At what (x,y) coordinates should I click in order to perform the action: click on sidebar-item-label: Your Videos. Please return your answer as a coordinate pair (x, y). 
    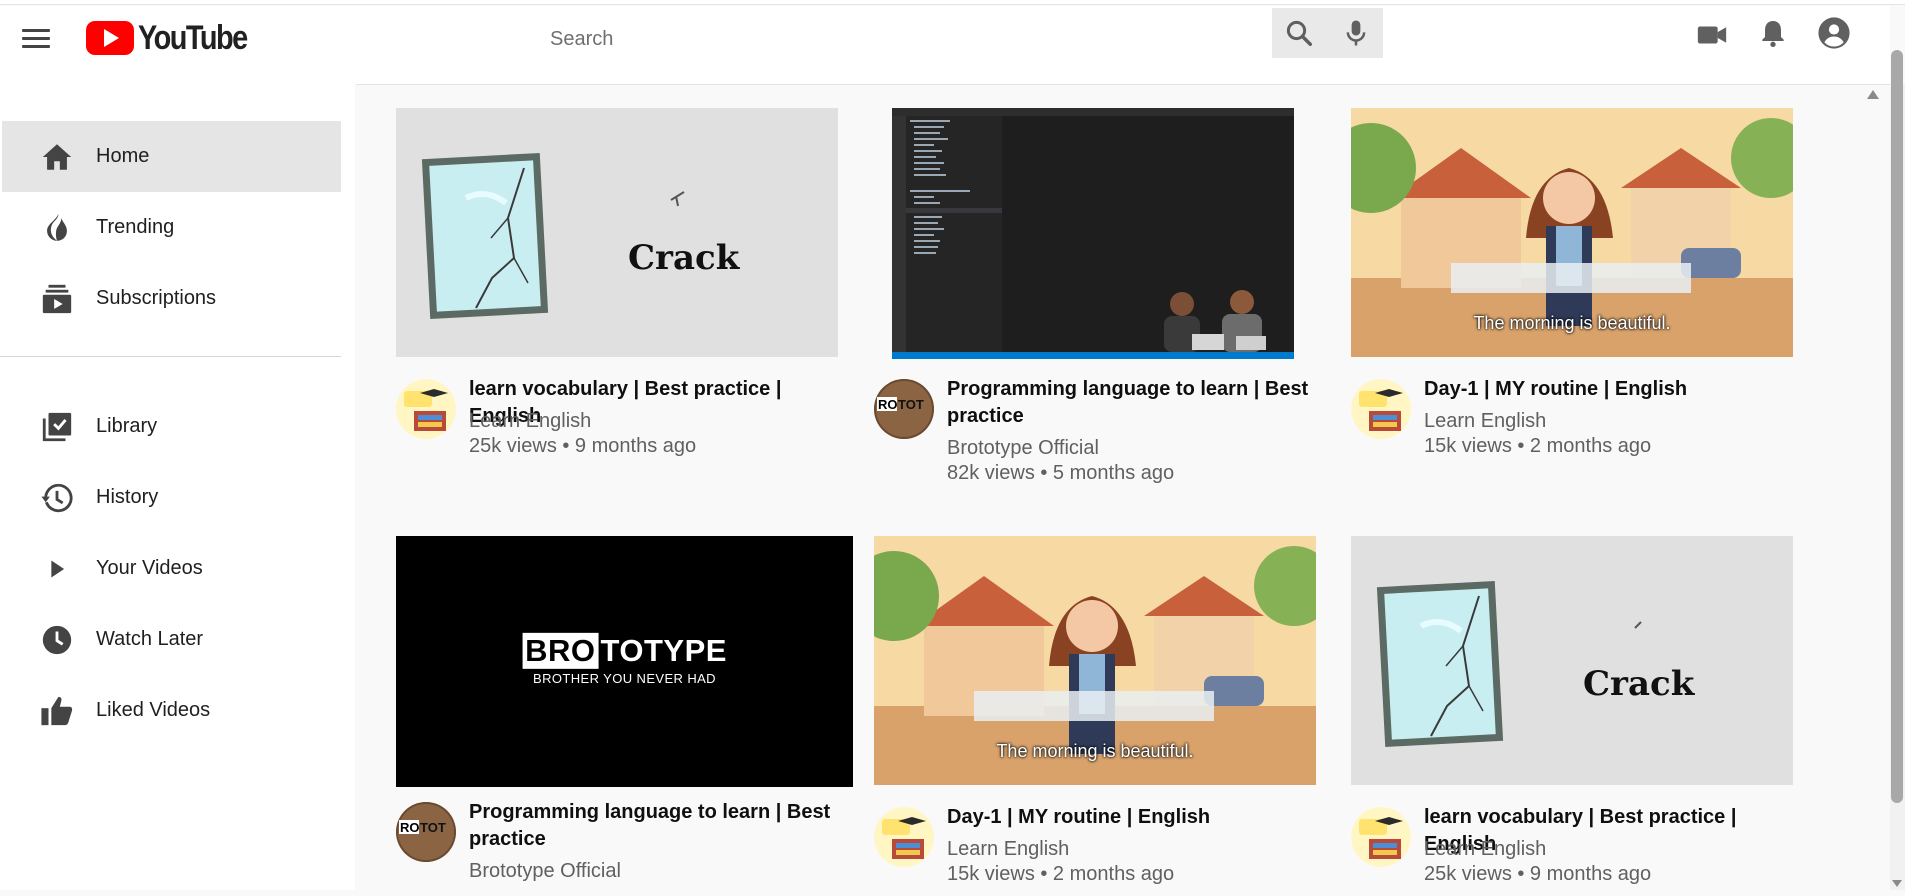
    Looking at the image, I should click on (149, 568).